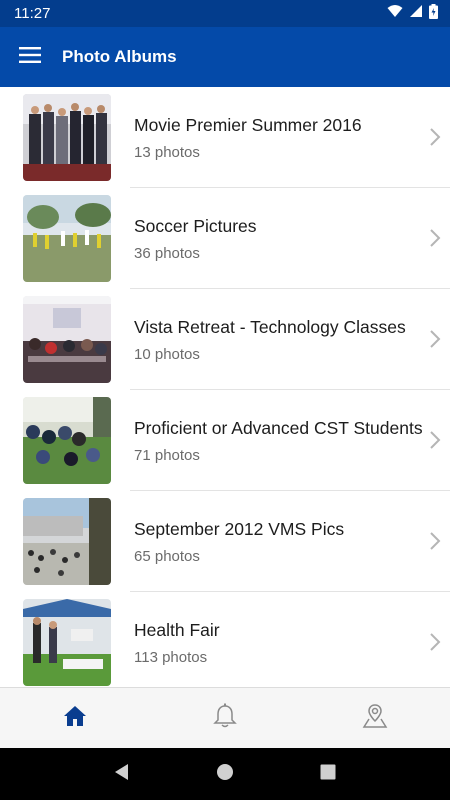  Describe the element at coordinates (279, 239) in the screenshot. I see `album-text: Soccer Pictures 36 photos` at that location.